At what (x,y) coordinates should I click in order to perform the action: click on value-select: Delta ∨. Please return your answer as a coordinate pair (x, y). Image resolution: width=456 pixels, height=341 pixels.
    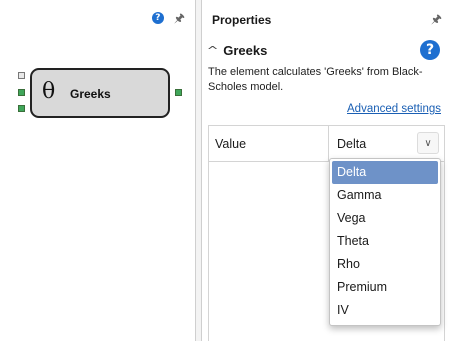
    Looking at the image, I should click on (387, 144).